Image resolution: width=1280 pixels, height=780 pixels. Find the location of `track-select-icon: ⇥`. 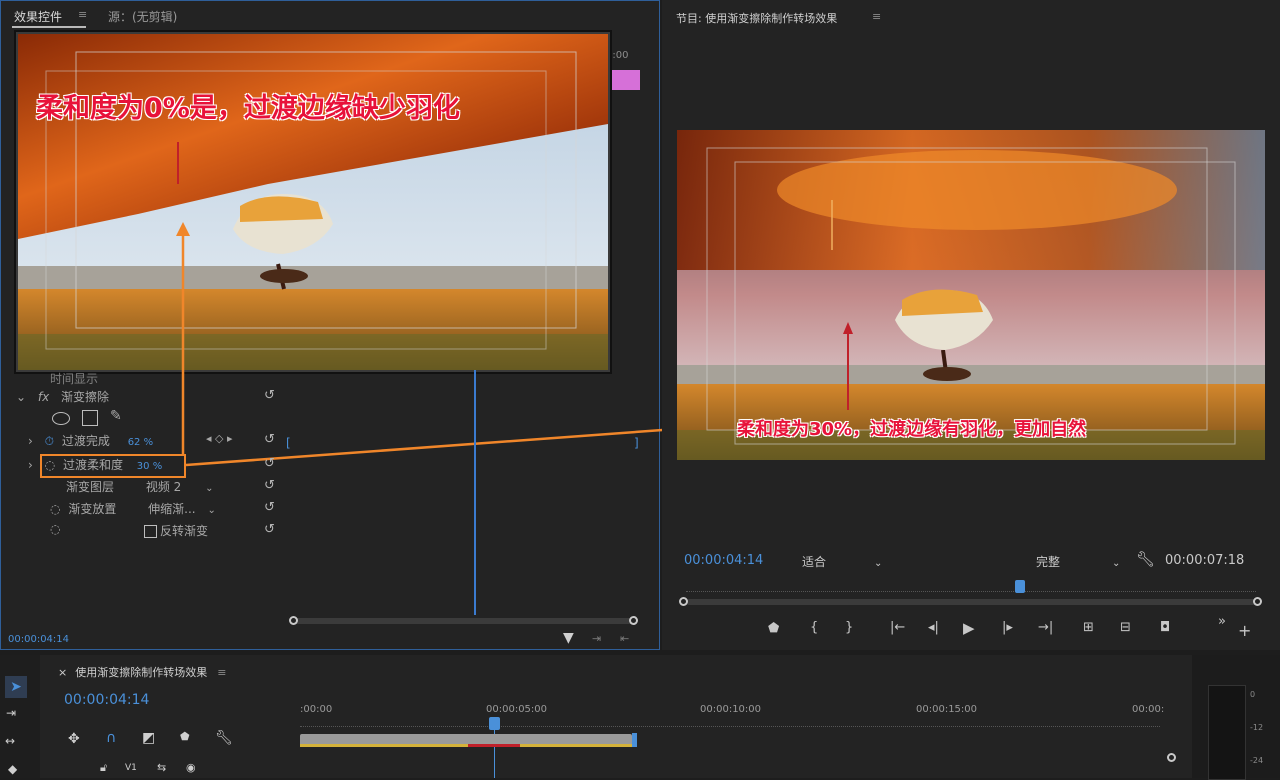

track-select-icon: ⇥ is located at coordinates (11, 713).